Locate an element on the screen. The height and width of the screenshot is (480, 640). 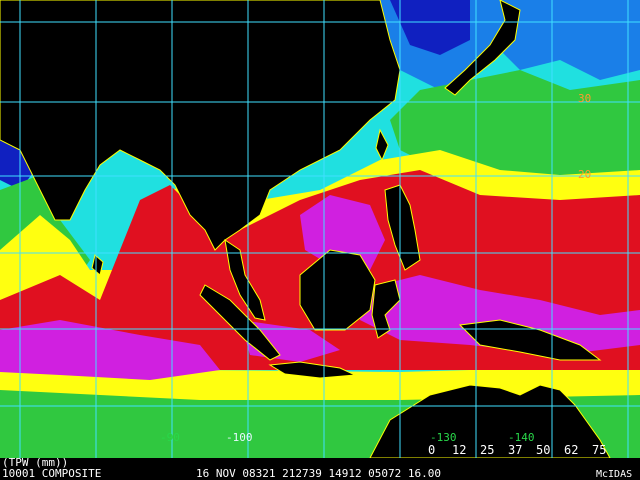
product-line: 10001 COMPOSITE is located at coordinates (52, 473).